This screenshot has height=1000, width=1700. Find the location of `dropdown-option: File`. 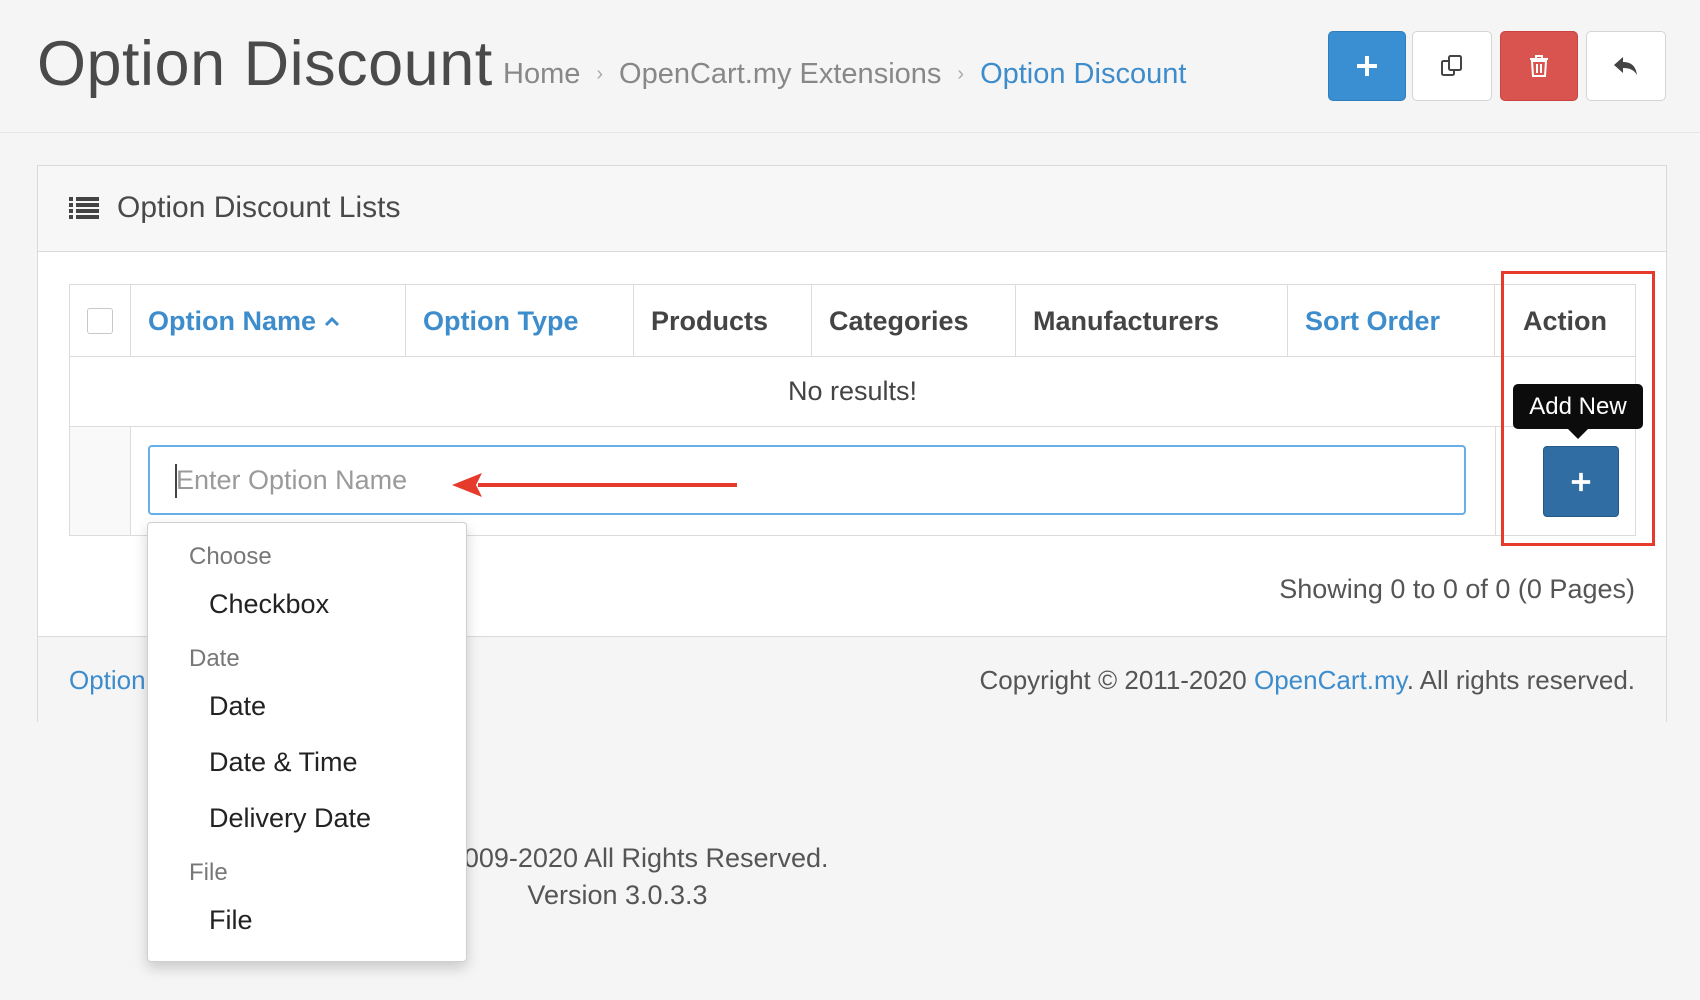

dropdown-option: File is located at coordinates (231, 920).